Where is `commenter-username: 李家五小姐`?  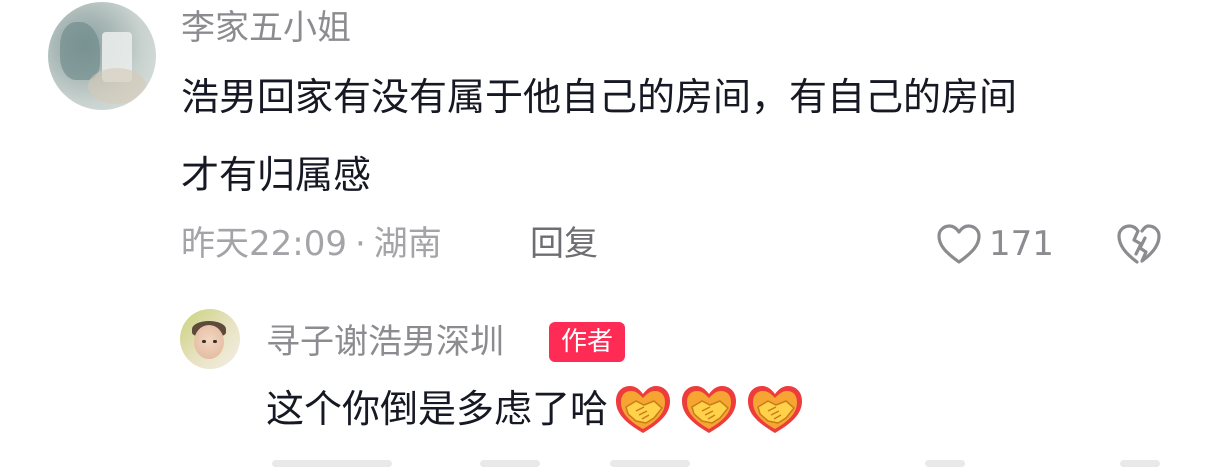
commenter-username: 李家五小姐 is located at coordinates (266, 28).